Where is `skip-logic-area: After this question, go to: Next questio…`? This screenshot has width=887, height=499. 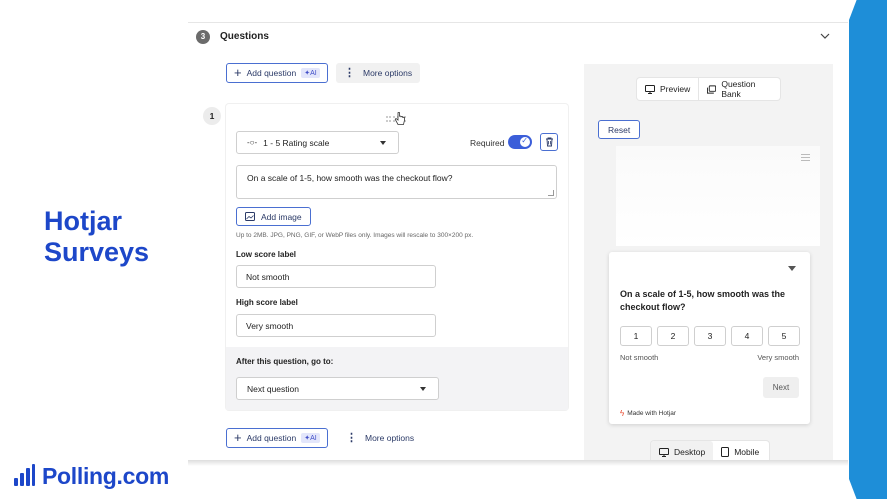
skip-logic-area: After this question, go to: Next questio… is located at coordinates (397, 378).